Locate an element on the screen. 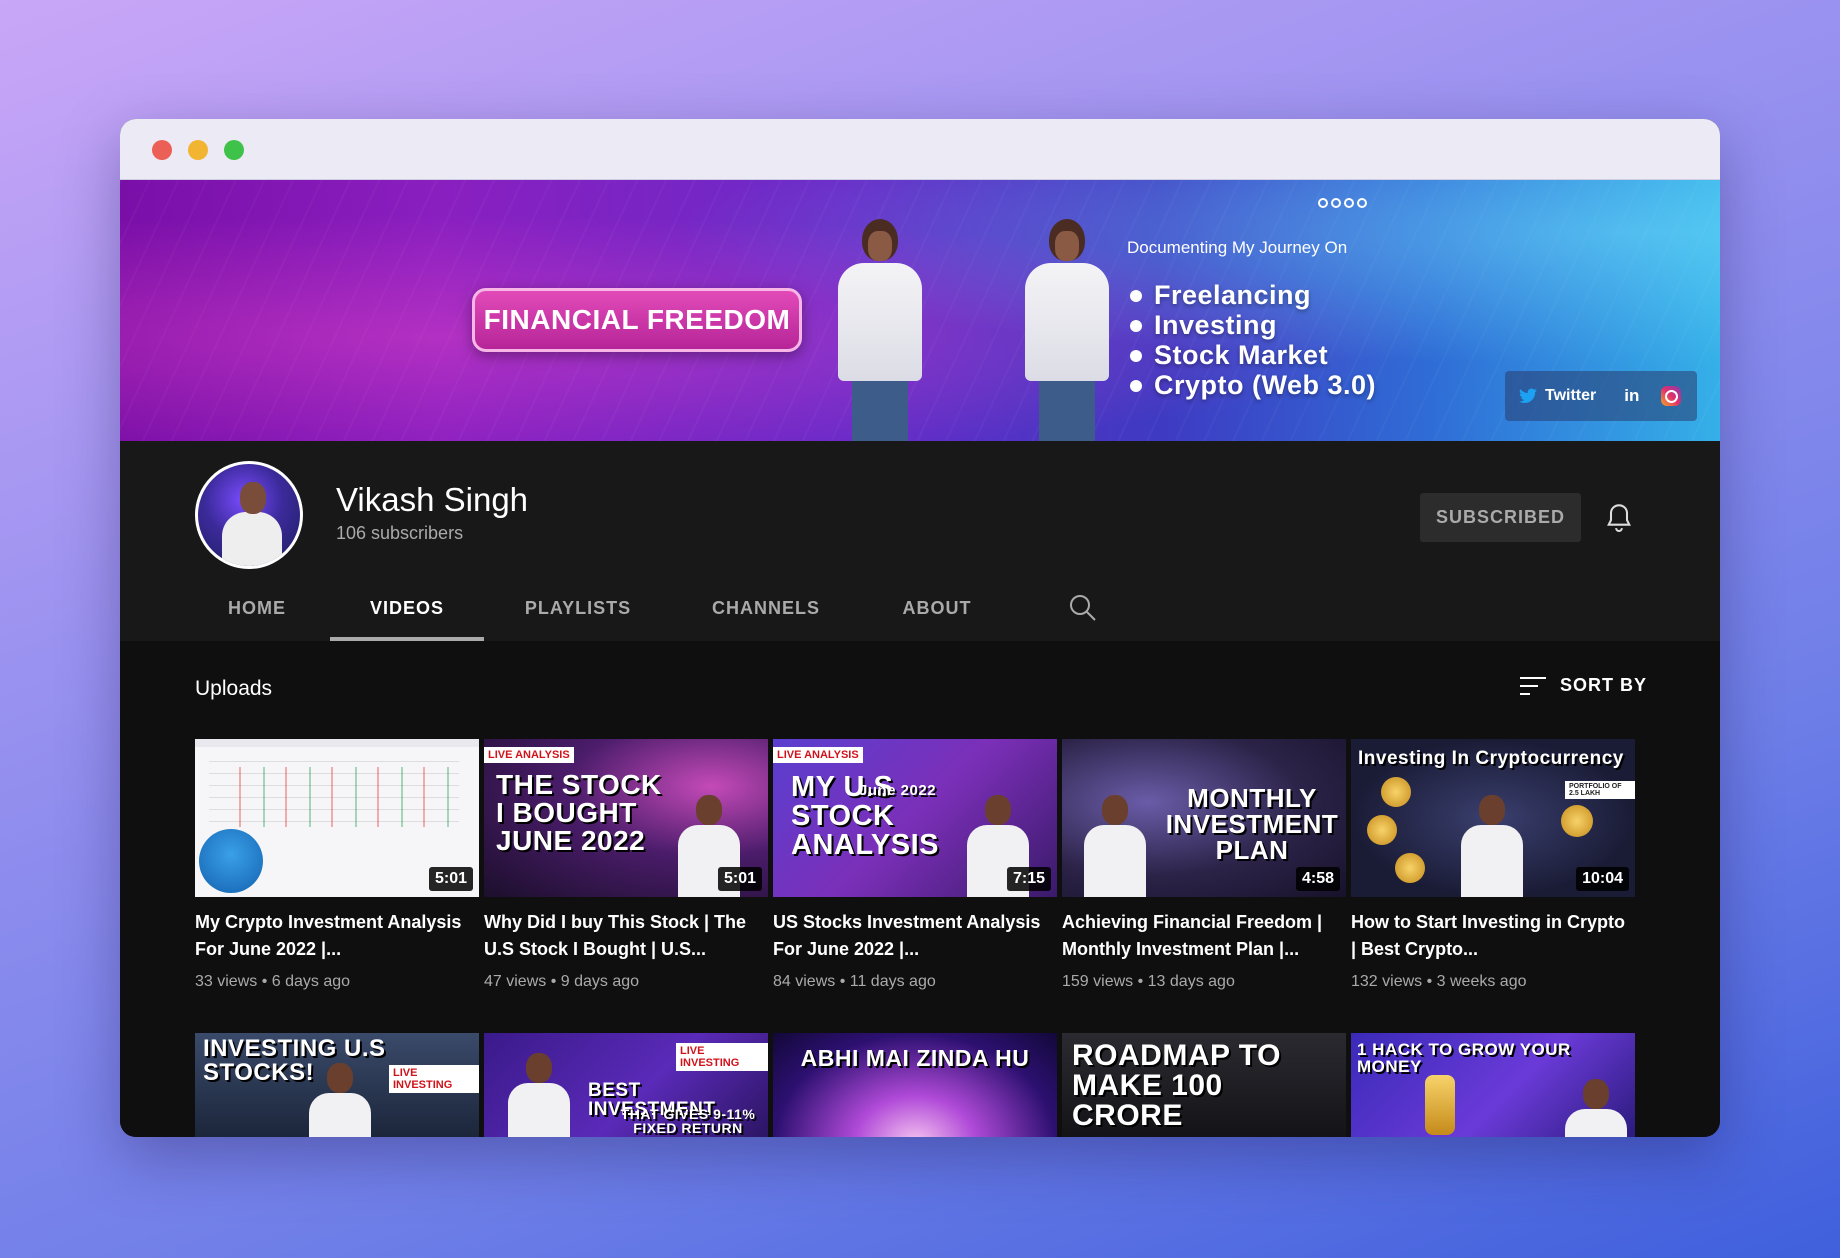 This screenshot has height=1258, width=1840. thumbnail-text: ABHI MAI ZINDA HU is located at coordinates (915, 1058).